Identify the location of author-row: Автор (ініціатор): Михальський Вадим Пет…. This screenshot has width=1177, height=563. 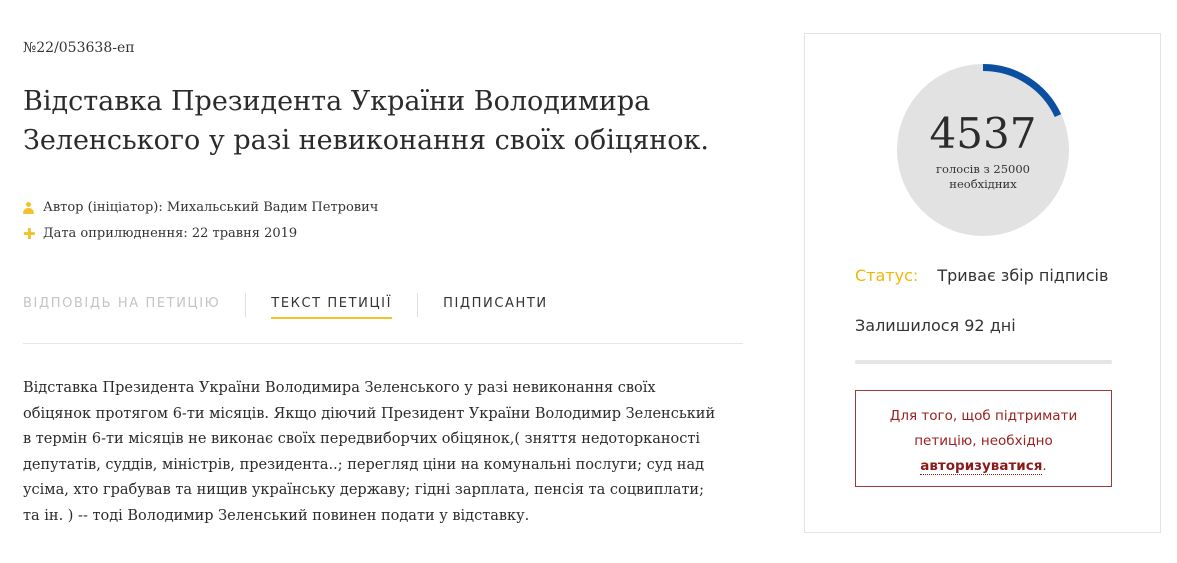
(200, 207).